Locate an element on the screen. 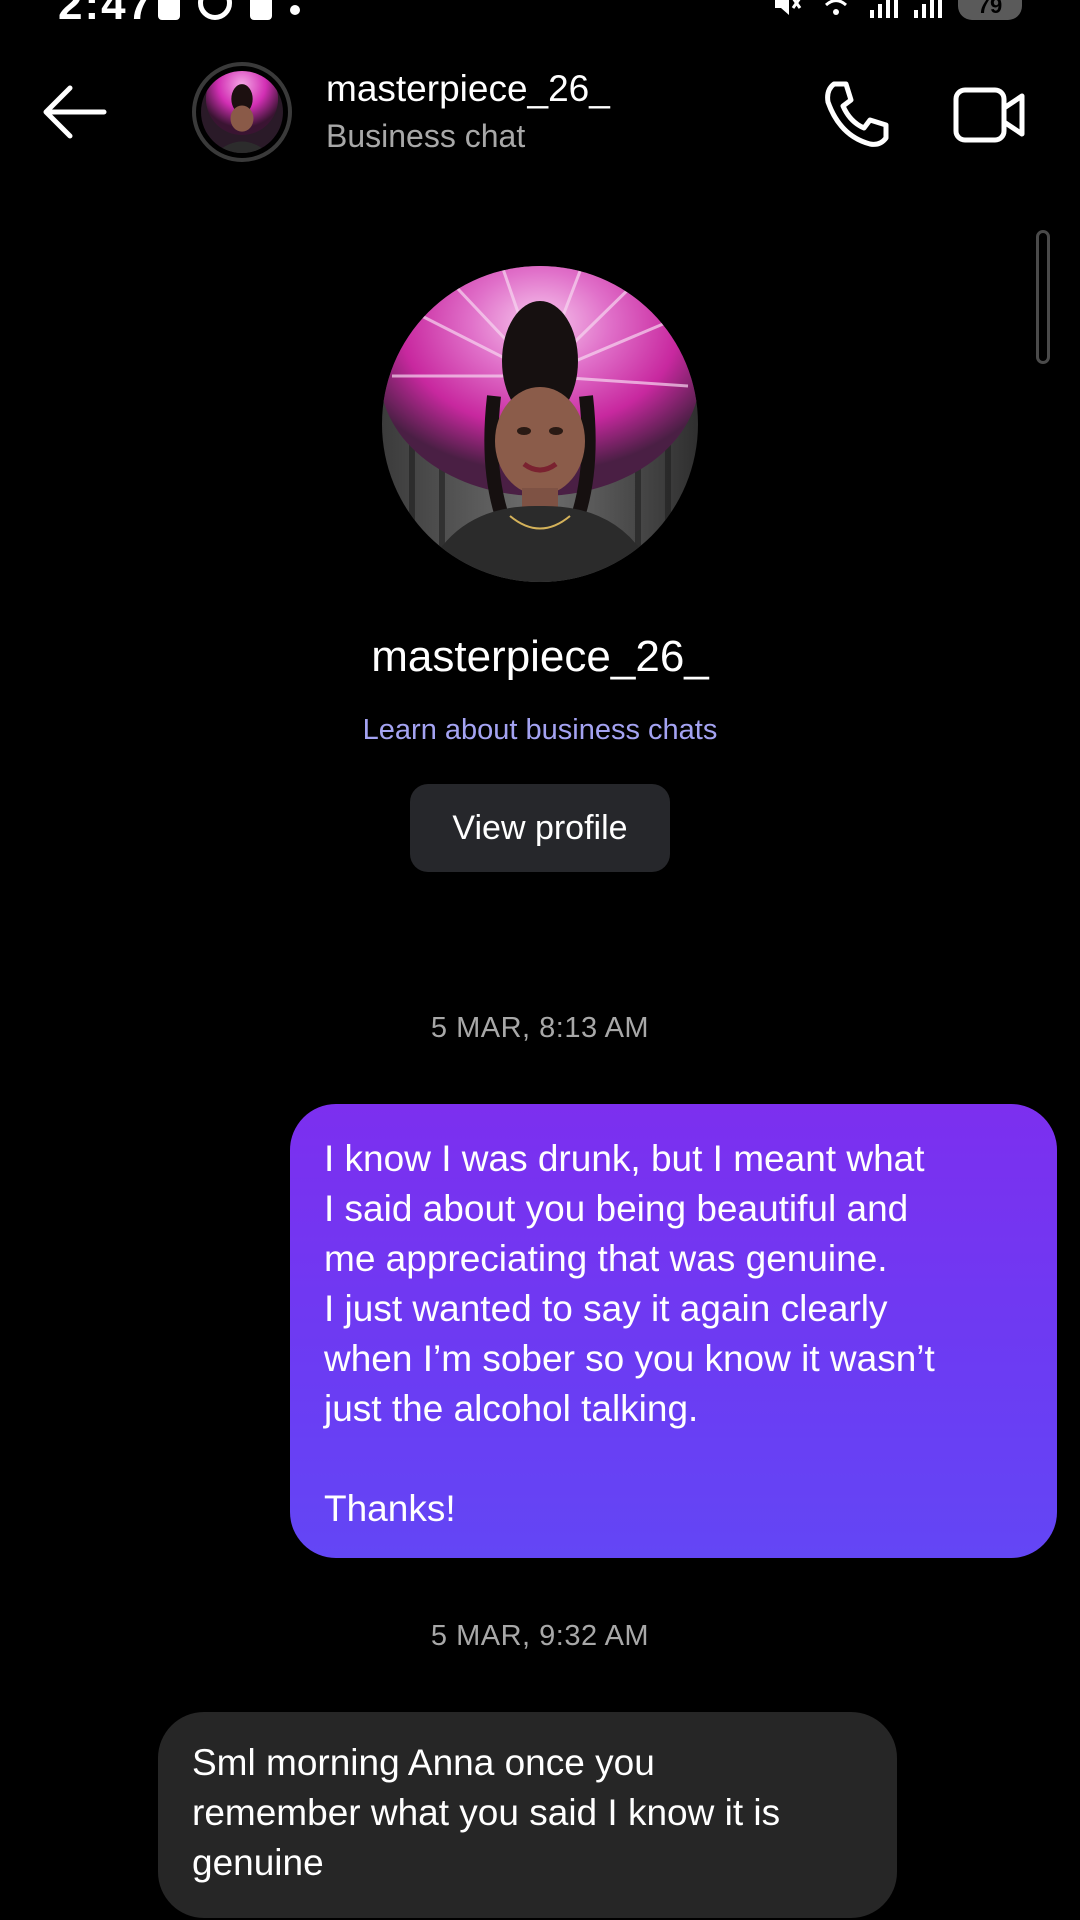  header-avatar is located at coordinates (242, 112).